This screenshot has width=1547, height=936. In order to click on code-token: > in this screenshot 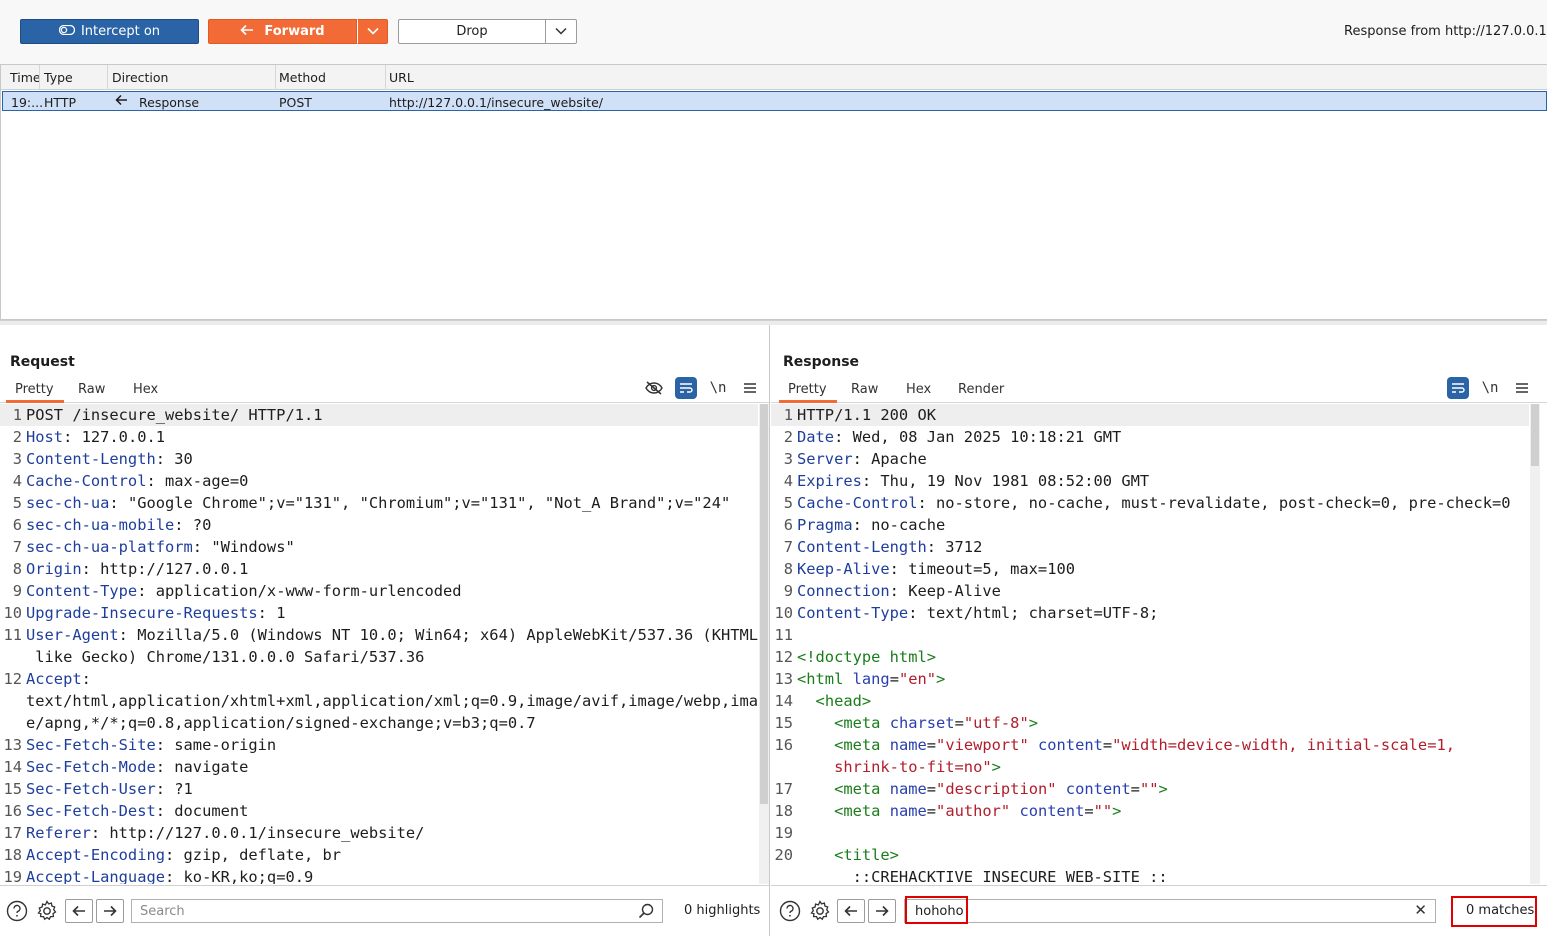, I will do `click(1117, 811)`.